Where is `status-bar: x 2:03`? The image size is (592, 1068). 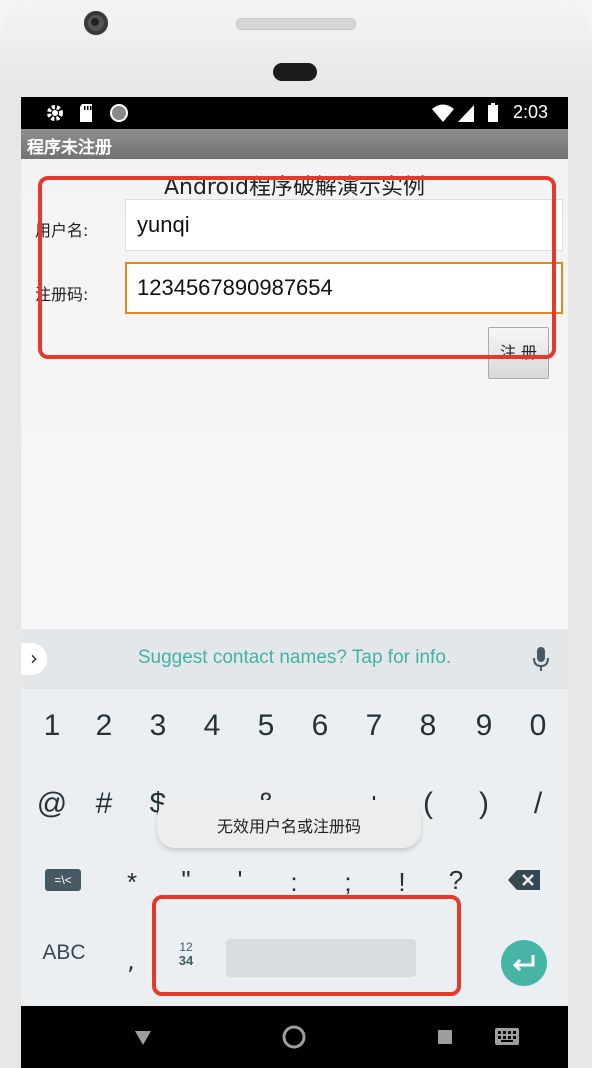
status-bar: x 2:03 is located at coordinates (294, 113).